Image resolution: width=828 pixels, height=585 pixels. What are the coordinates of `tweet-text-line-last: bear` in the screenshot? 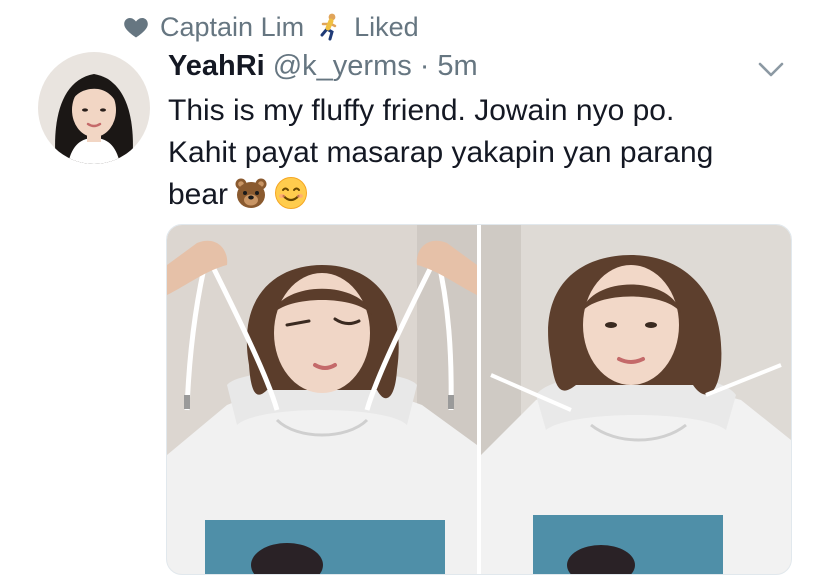 It's located at (488, 195).